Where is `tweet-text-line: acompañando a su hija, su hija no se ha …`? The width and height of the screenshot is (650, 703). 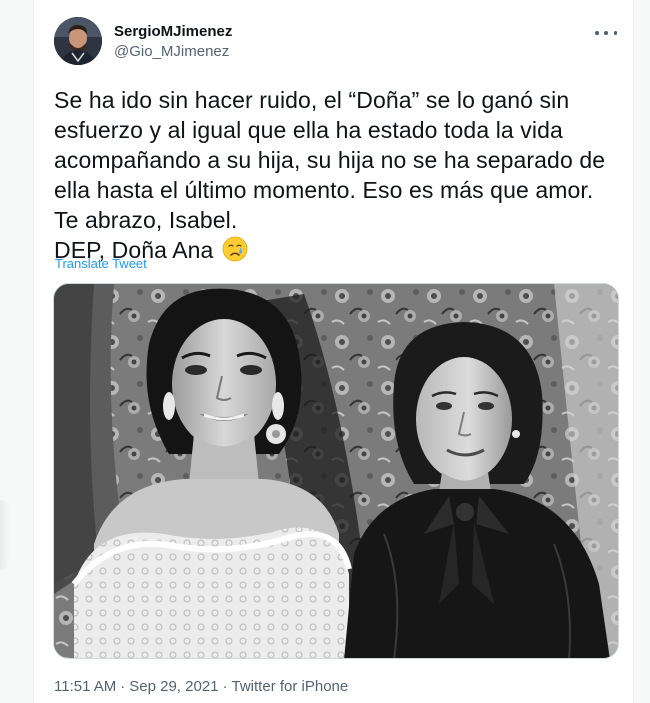 tweet-text-line: acompañando a su hija, su hija no se ha … is located at coordinates (330, 160).